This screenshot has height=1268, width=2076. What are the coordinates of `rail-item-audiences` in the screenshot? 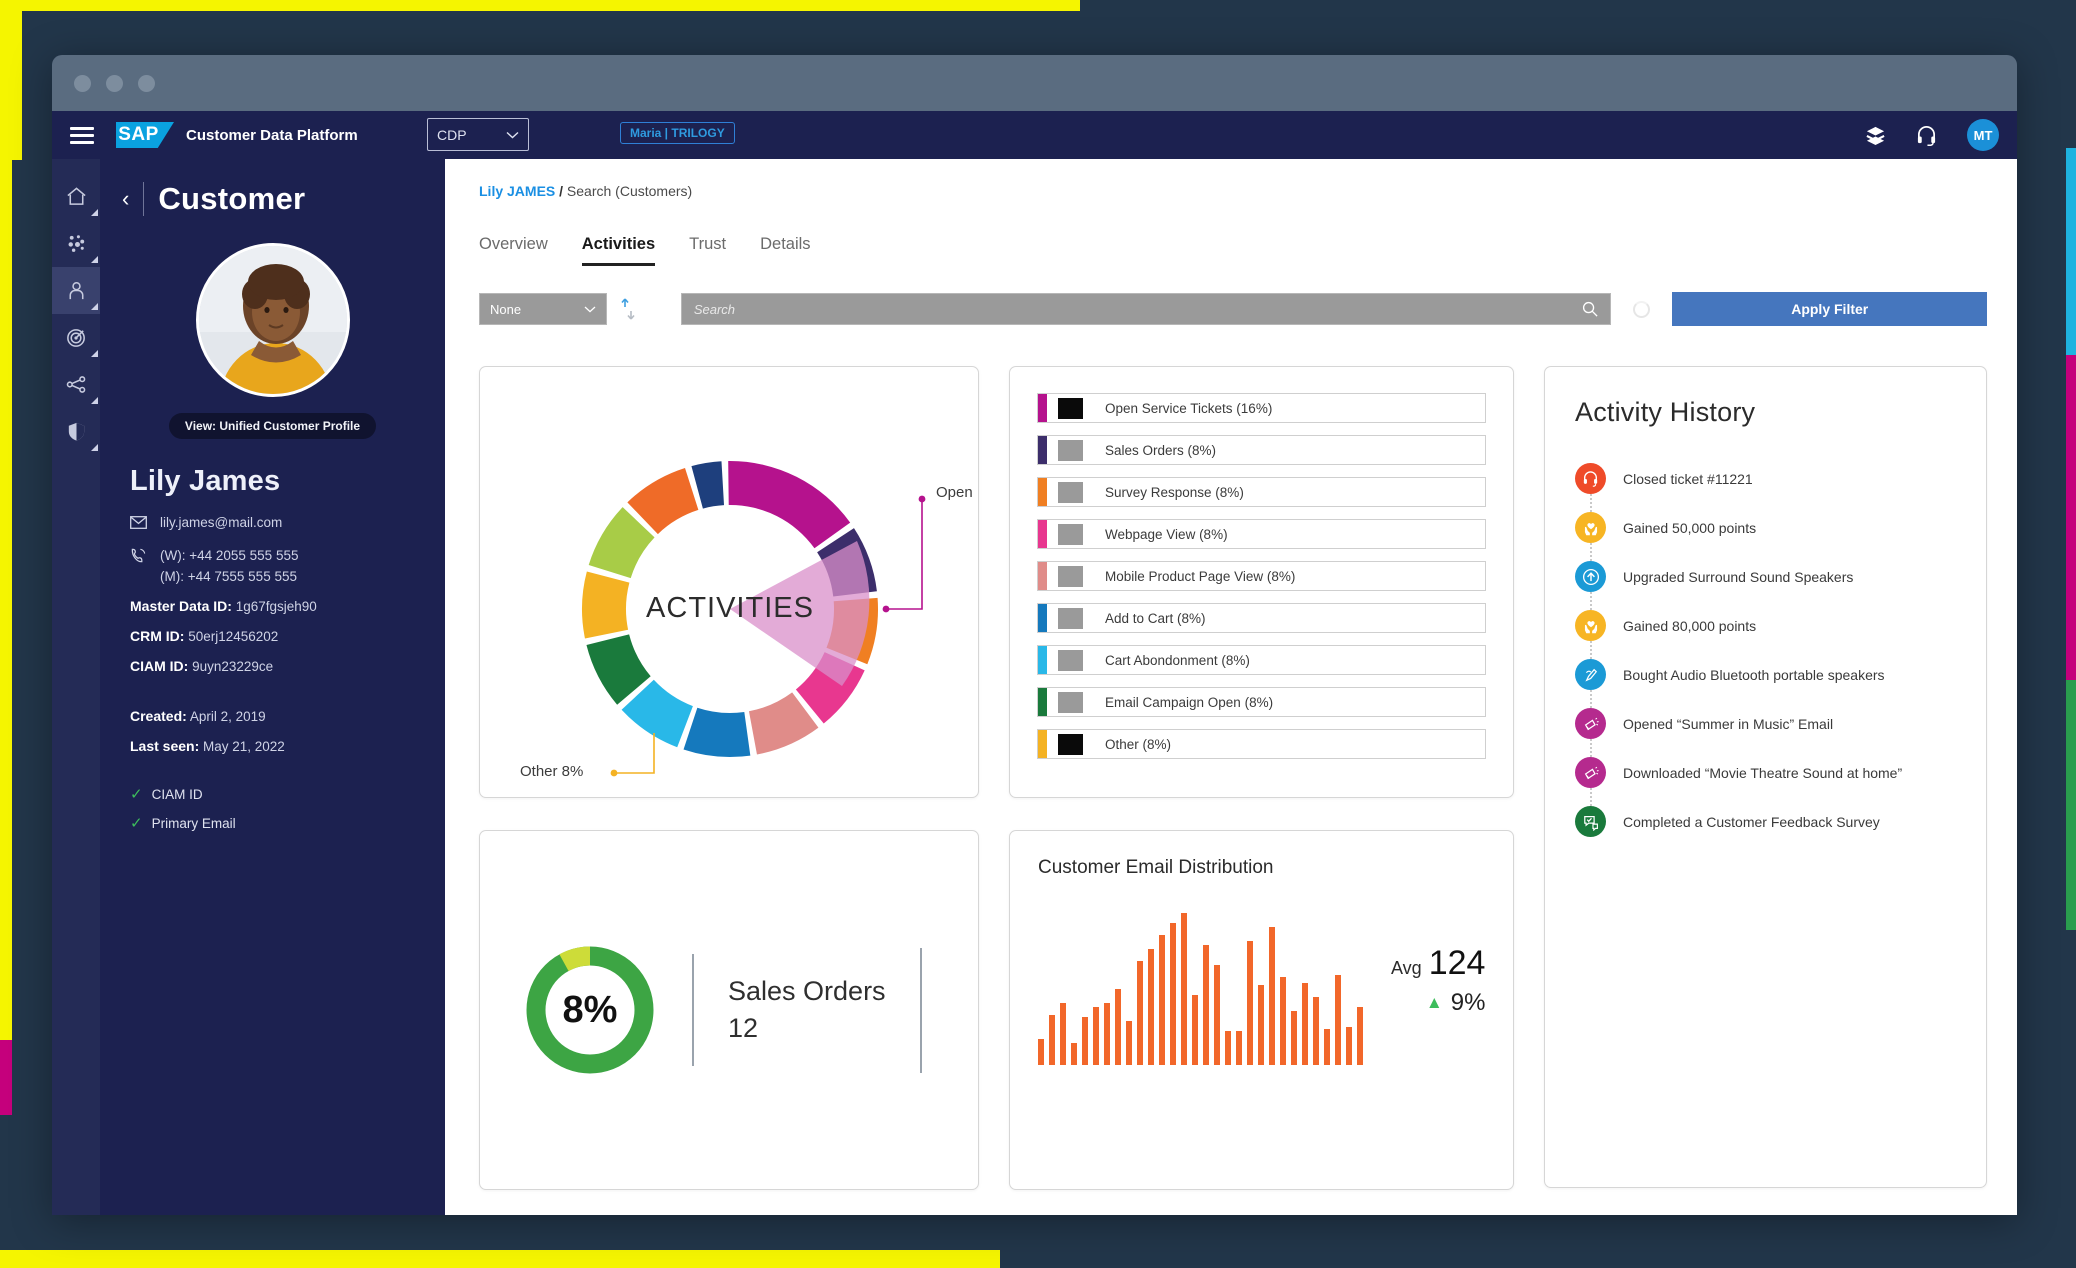 It's located at (76, 337).